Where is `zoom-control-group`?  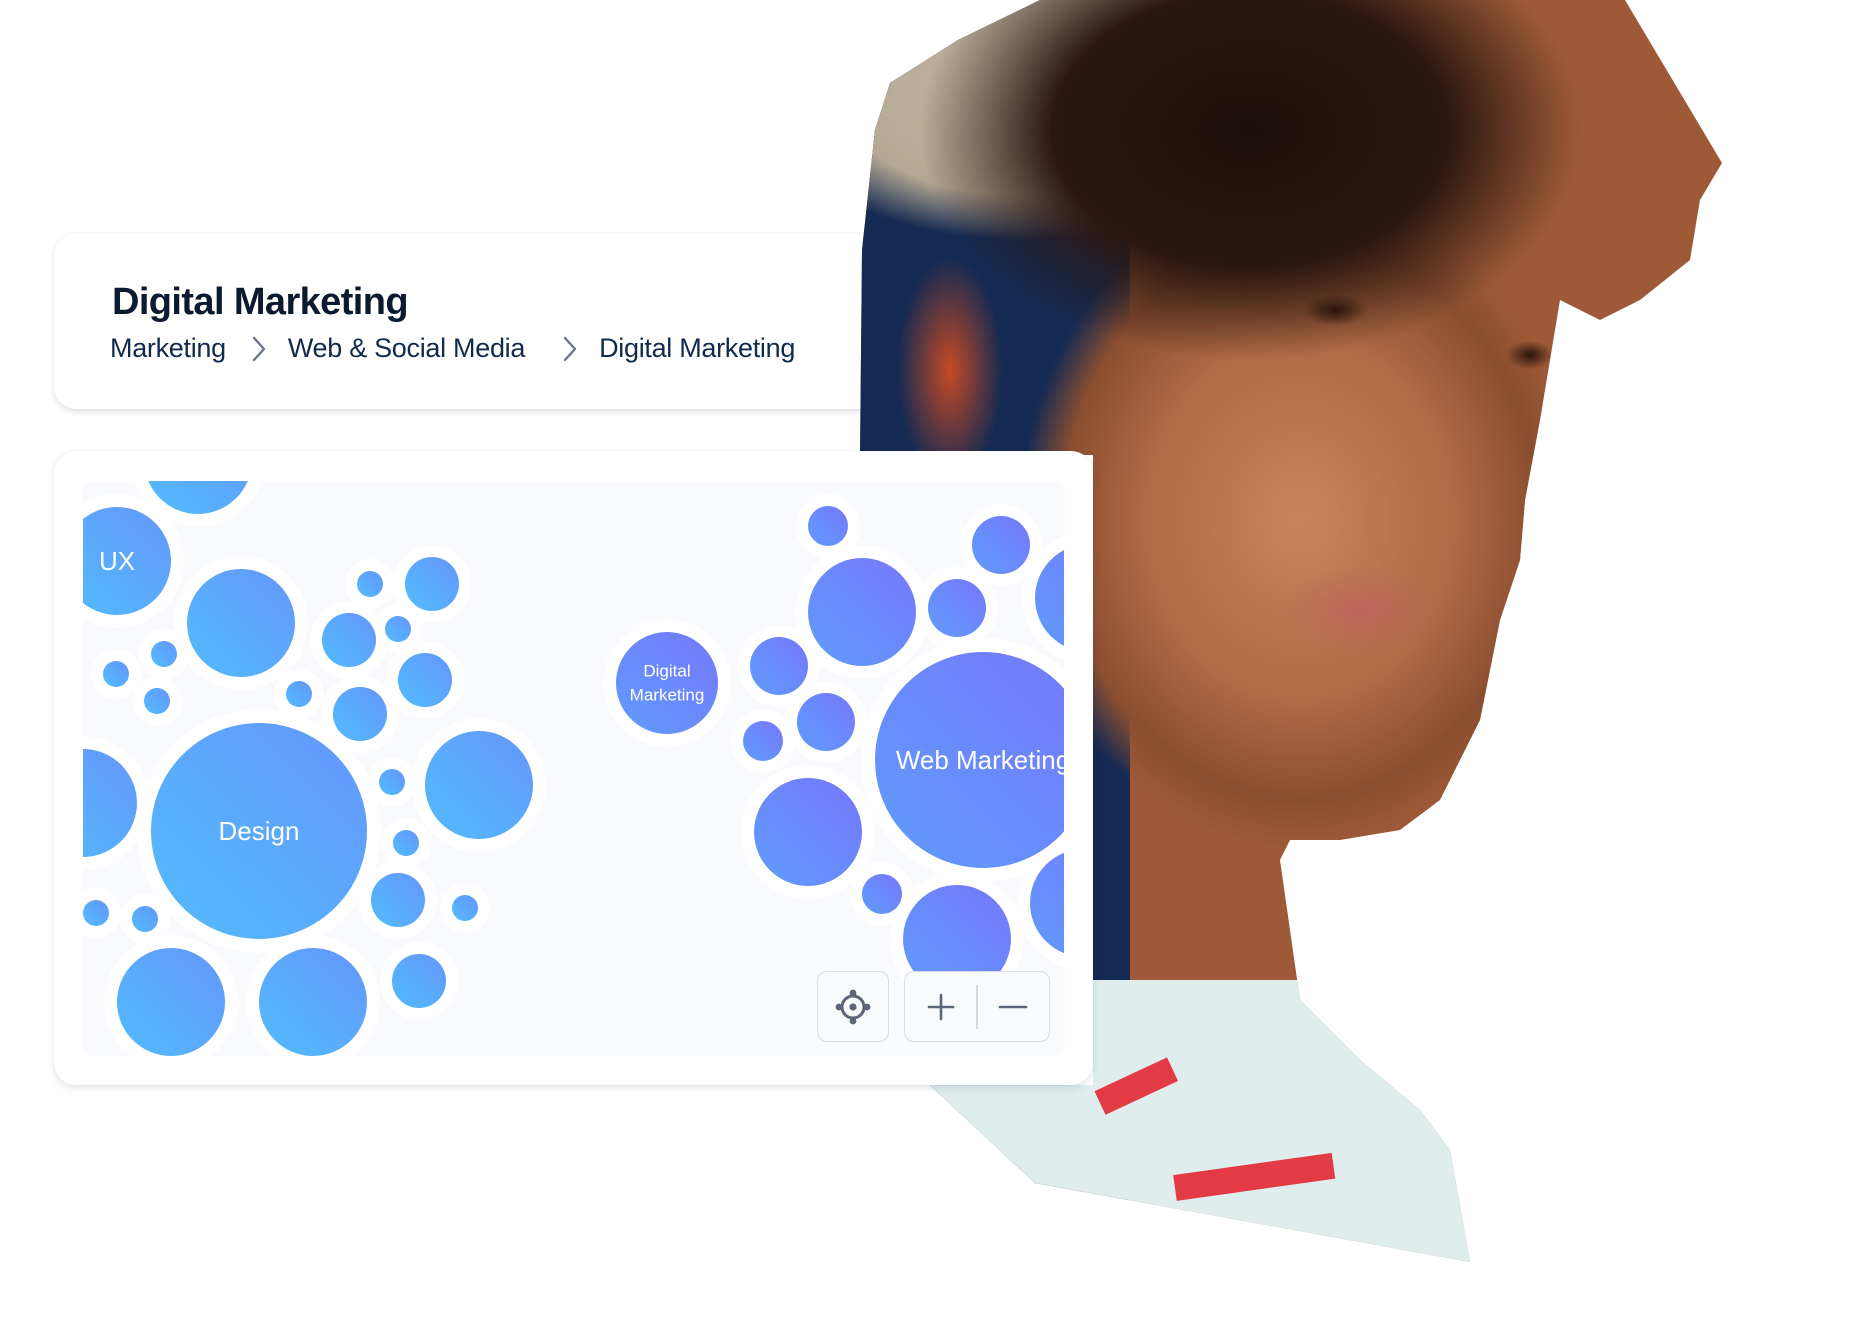
zoom-control-group is located at coordinates (977, 1006).